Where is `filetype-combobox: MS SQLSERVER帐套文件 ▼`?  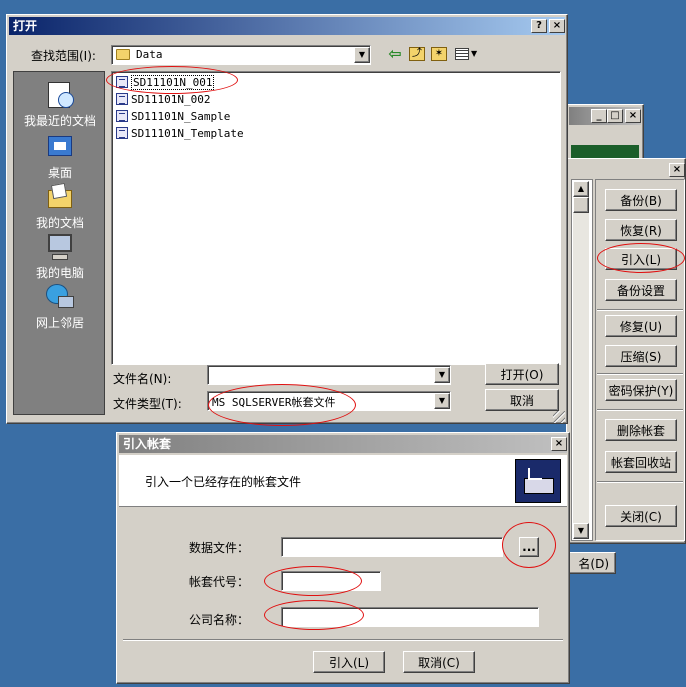 filetype-combobox: MS SQLSERVER帐套文件 ▼ is located at coordinates (329, 401).